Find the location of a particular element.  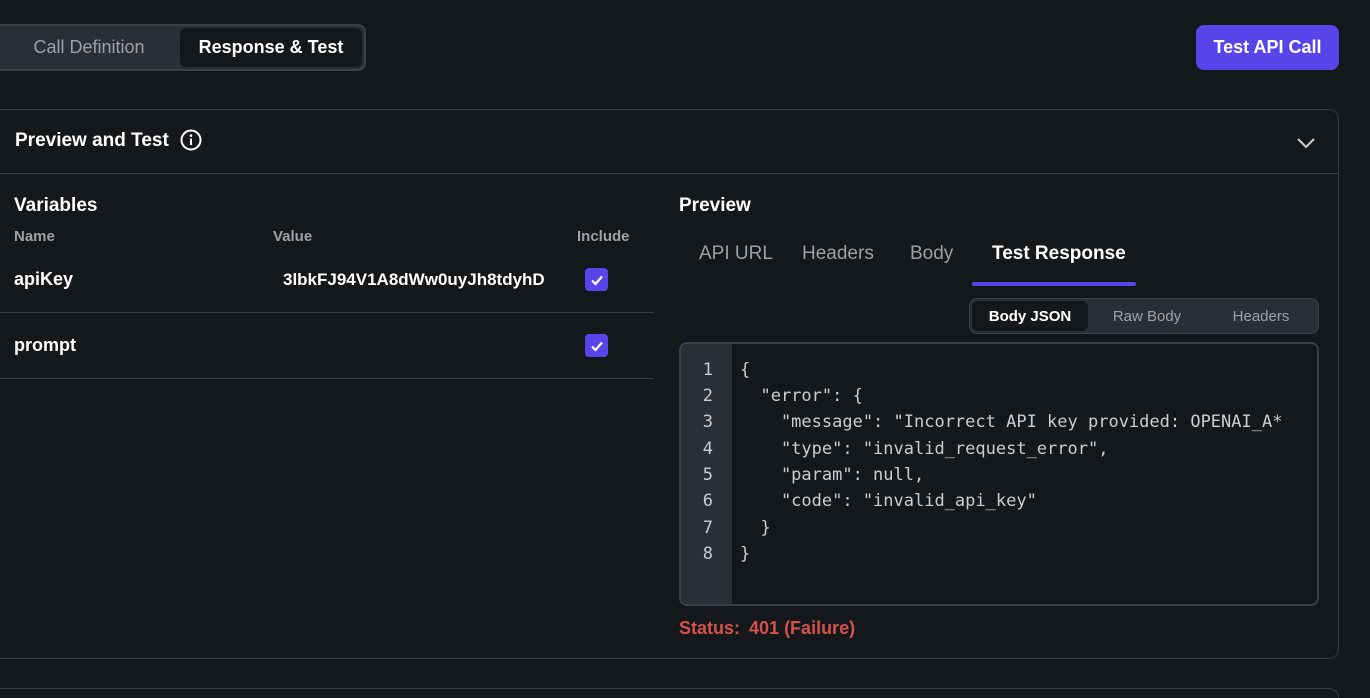

line-number: 2 is located at coordinates (707, 396).